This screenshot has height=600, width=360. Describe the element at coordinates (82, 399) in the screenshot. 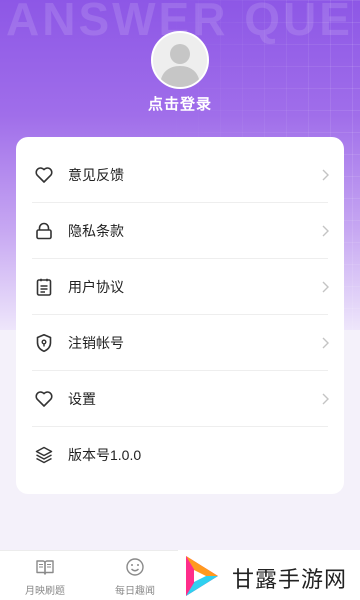

I see `menu-item-label: 设置` at that location.